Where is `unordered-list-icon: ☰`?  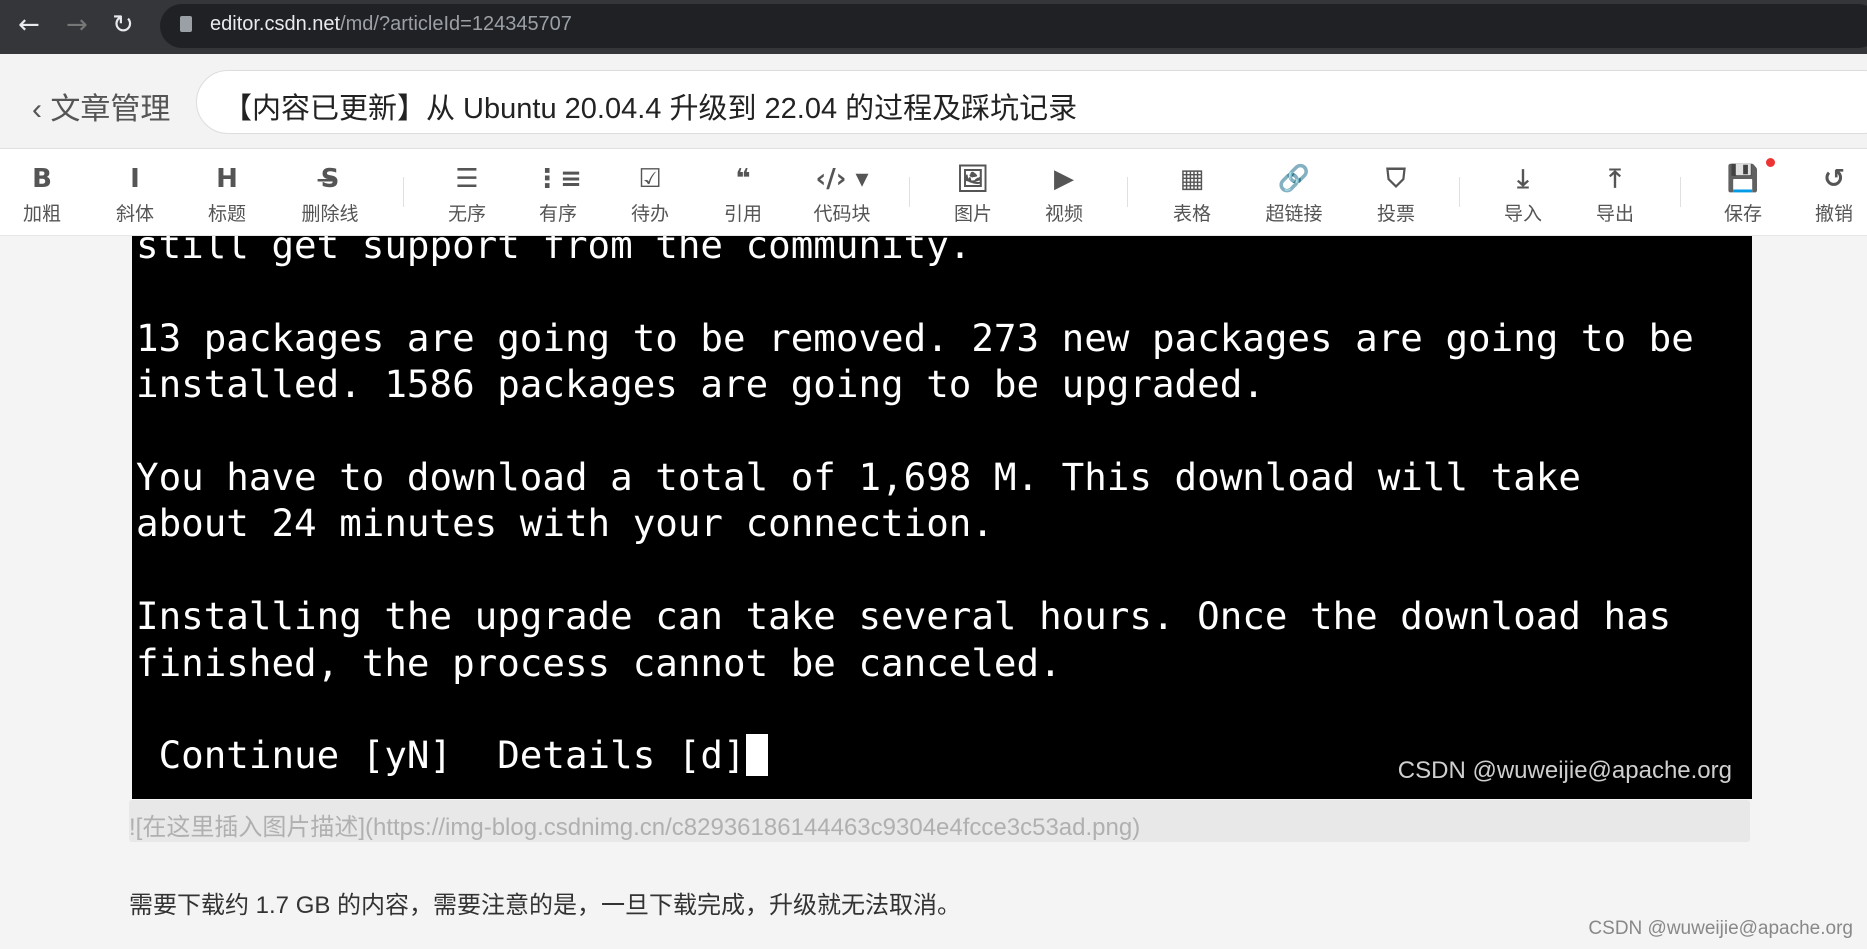
unordered-list-icon: ☰ is located at coordinates (467, 179).